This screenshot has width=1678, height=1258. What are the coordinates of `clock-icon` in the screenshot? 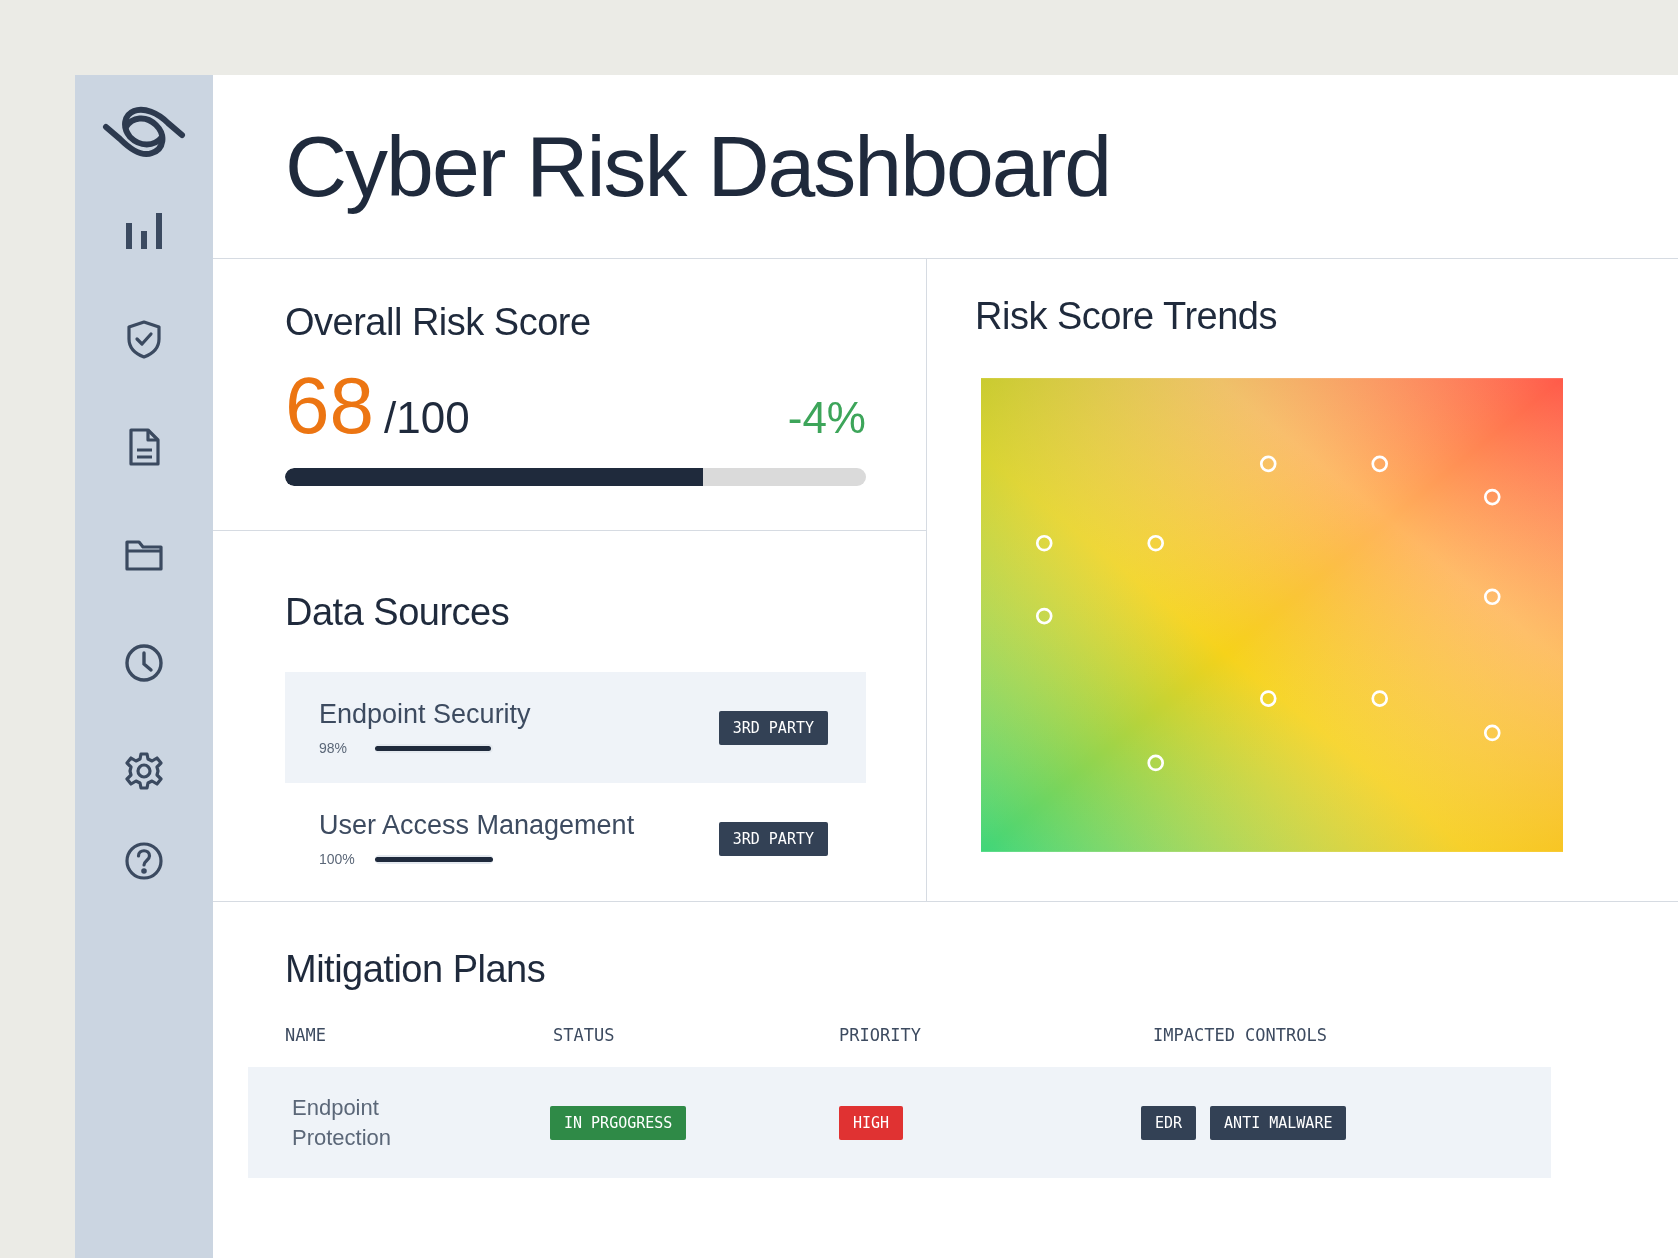 It's located at (144, 663).